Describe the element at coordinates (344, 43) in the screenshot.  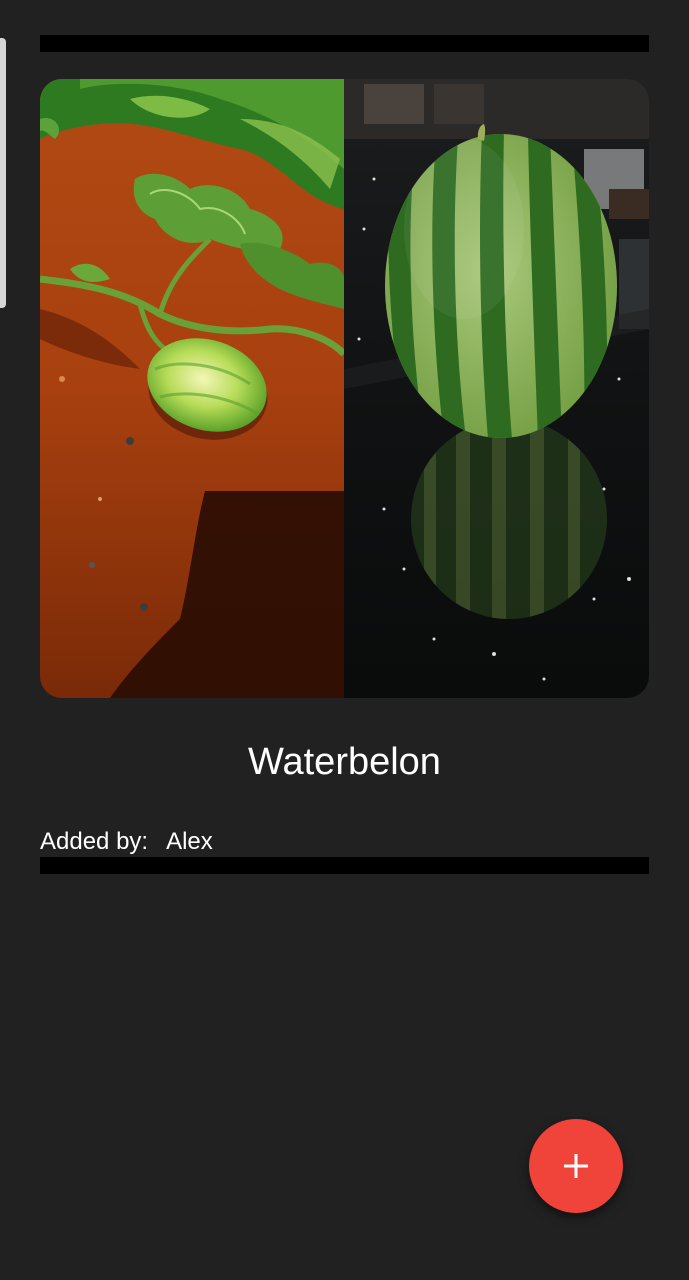
I see `top-divider` at that location.